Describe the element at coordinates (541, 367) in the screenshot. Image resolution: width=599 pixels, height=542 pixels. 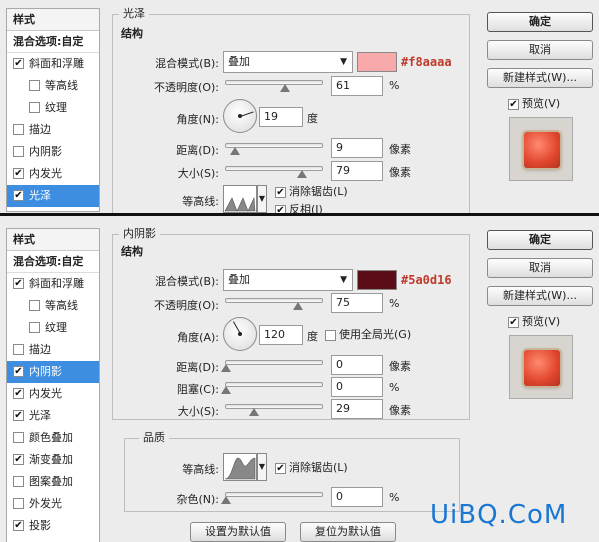
I see `style-preview` at that location.